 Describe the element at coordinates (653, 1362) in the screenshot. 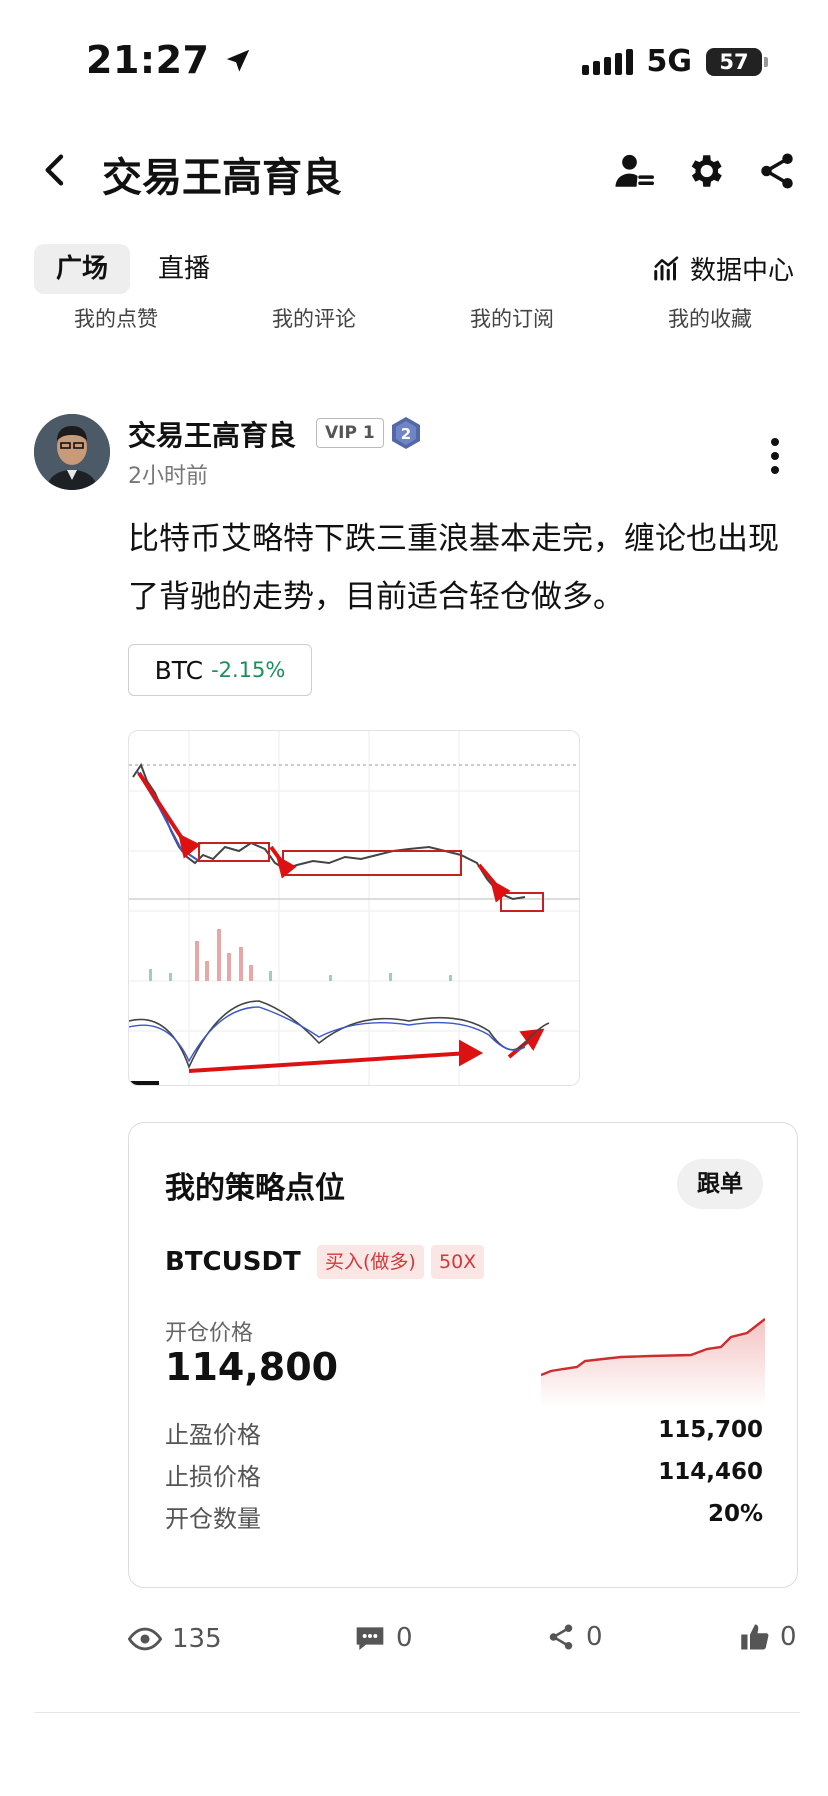

I see `price-sparkline` at that location.